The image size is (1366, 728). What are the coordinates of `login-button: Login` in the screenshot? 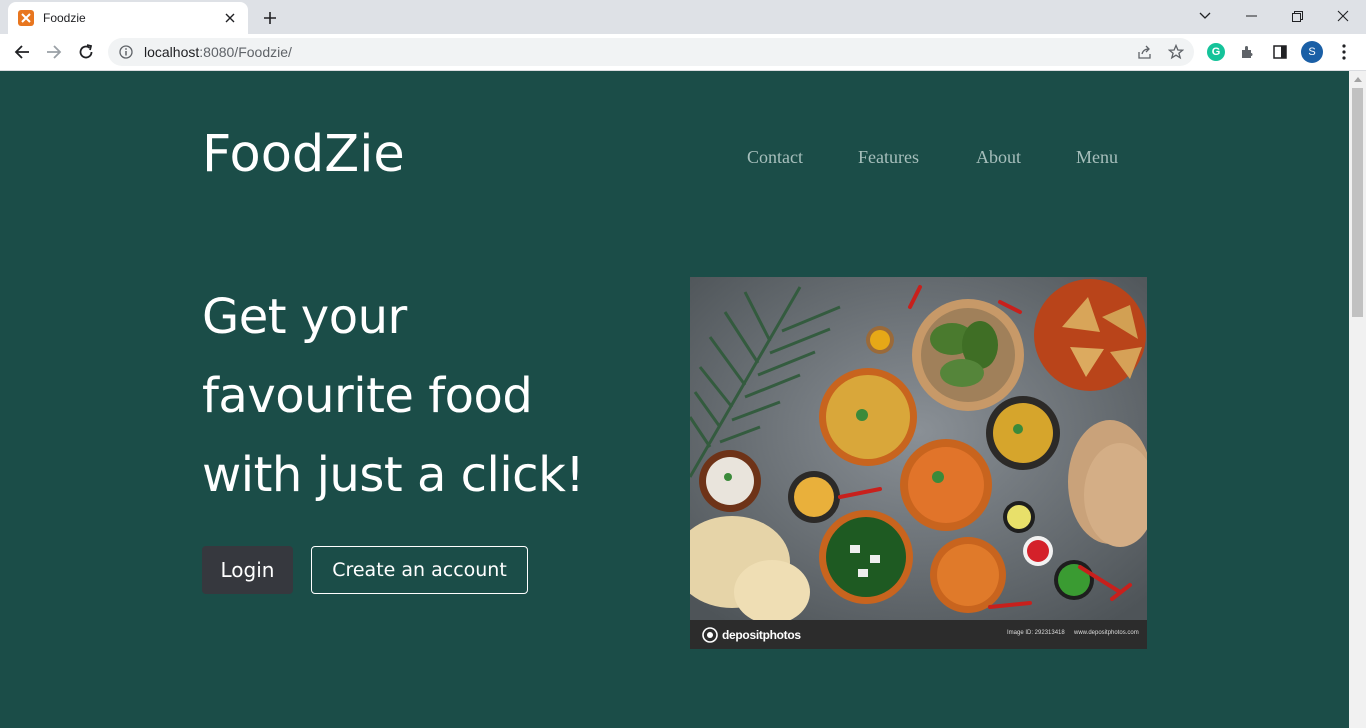 It's located at (247, 570).